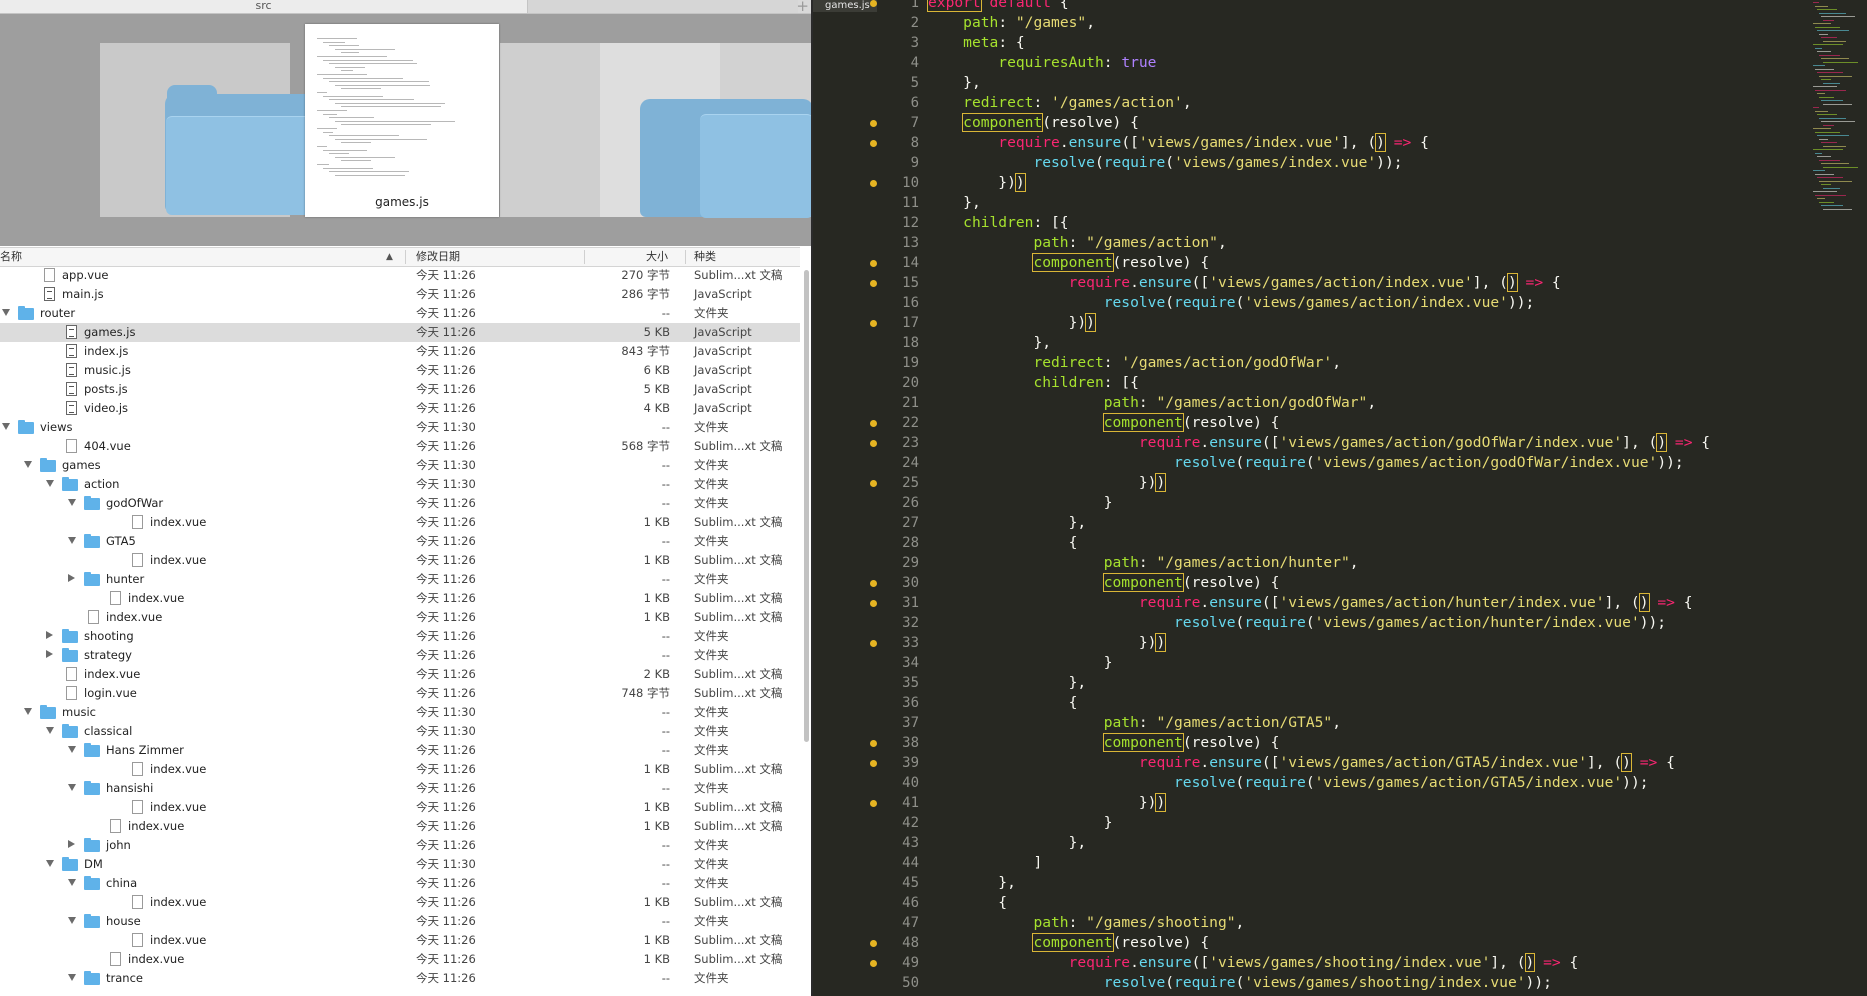 The width and height of the screenshot is (1867, 996). I want to click on minimap, so click(1836, 120).